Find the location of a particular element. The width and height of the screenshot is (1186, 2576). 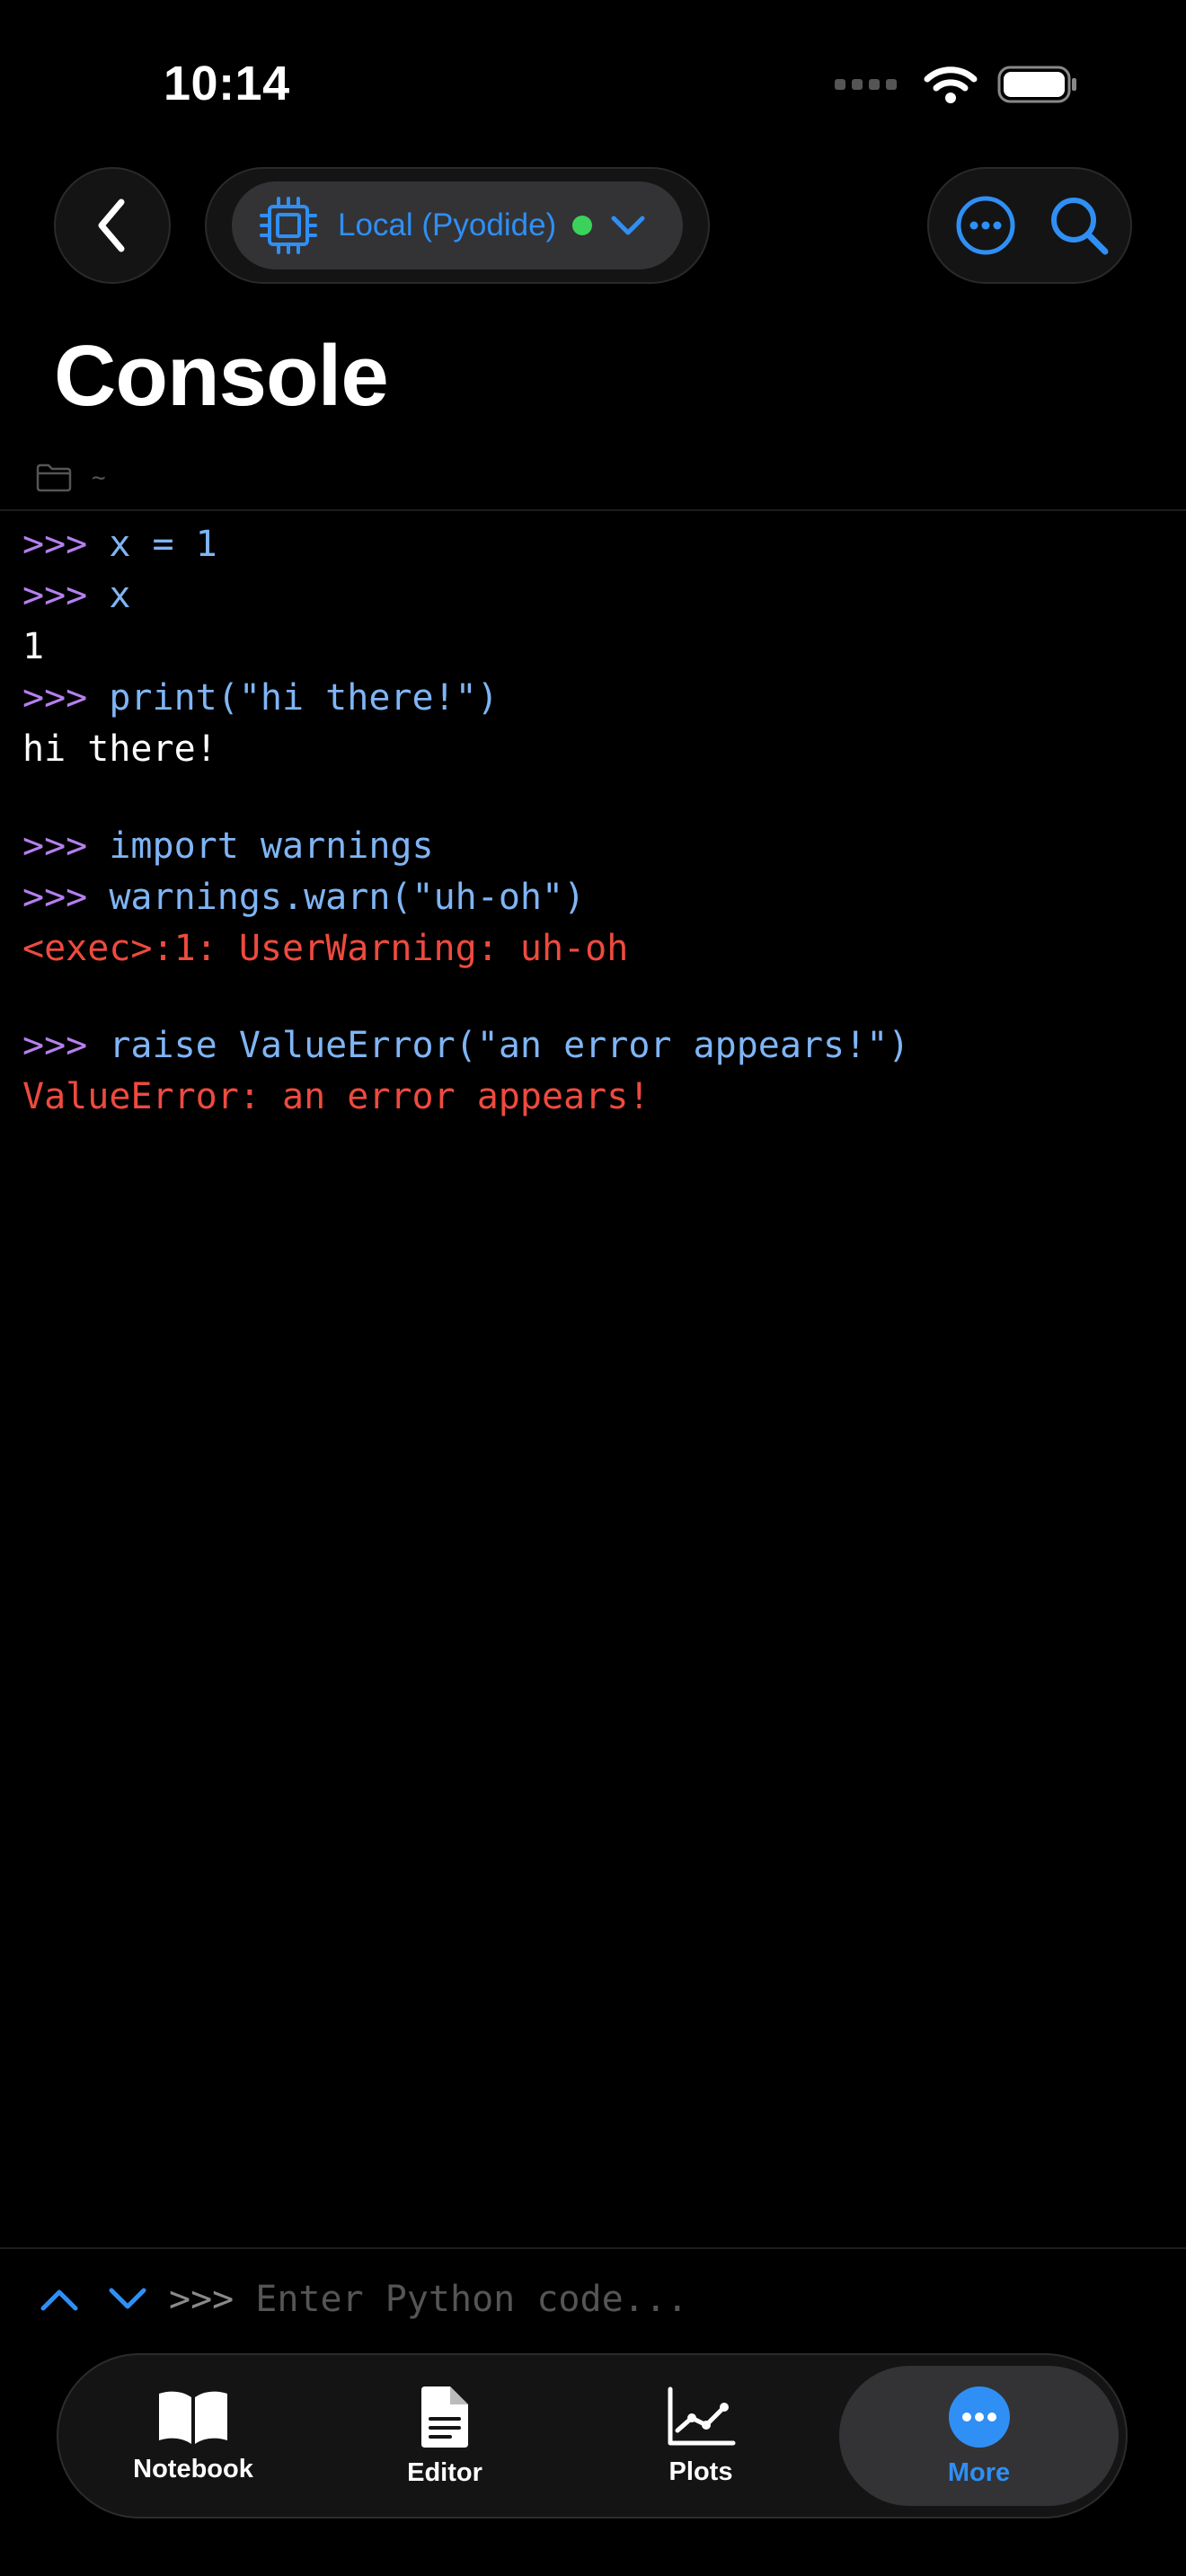

chart-icon is located at coordinates (702, 2415).